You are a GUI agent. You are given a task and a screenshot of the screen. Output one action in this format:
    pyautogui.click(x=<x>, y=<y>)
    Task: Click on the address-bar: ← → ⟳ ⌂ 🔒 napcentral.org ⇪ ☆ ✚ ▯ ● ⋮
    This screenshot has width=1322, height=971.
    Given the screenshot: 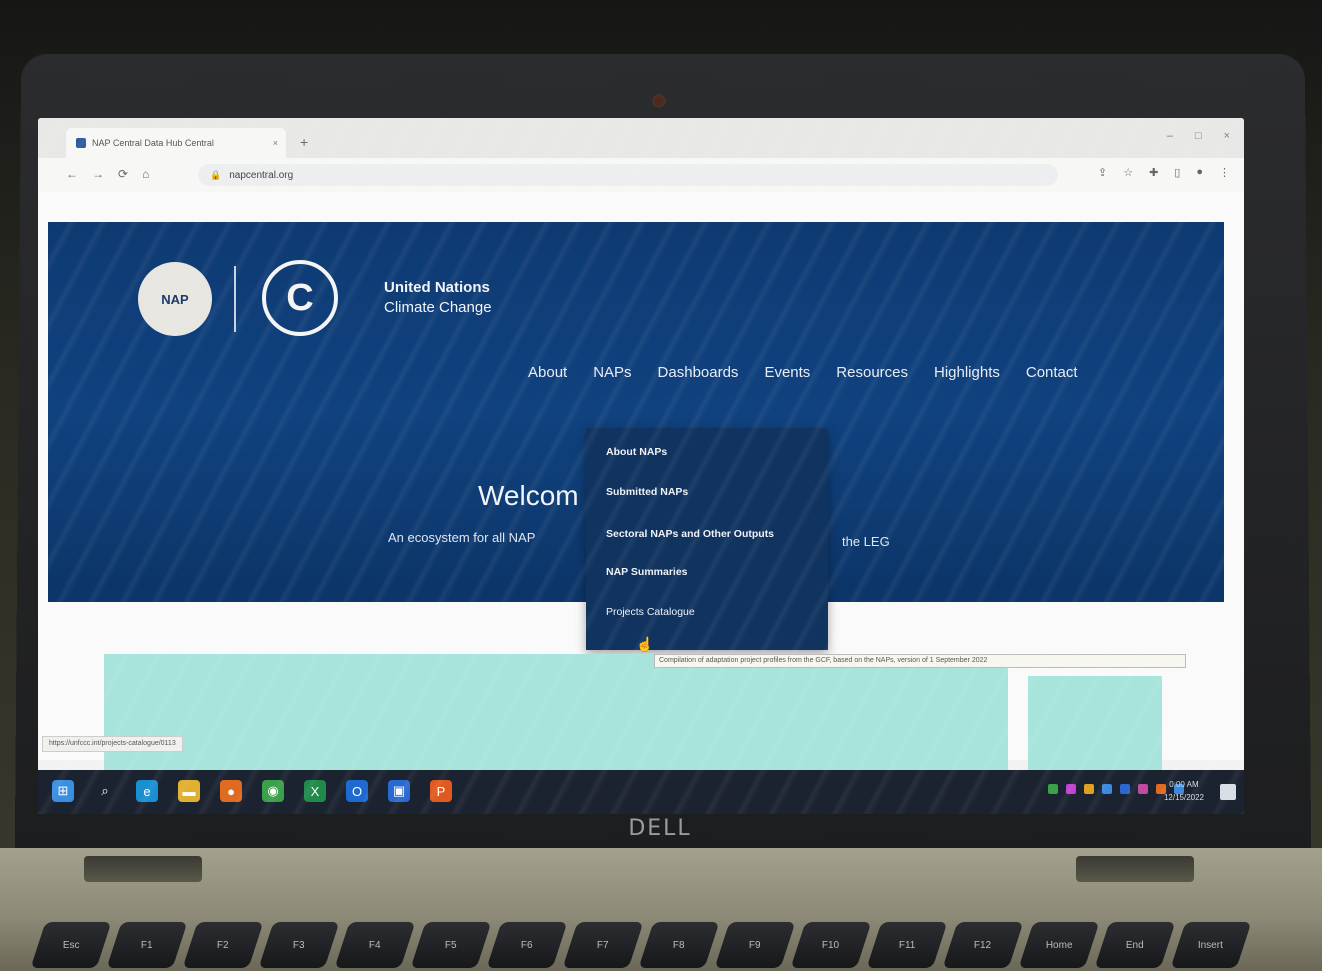 What is the action you would take?
    pyautogui.click(x=641, y=175)
    